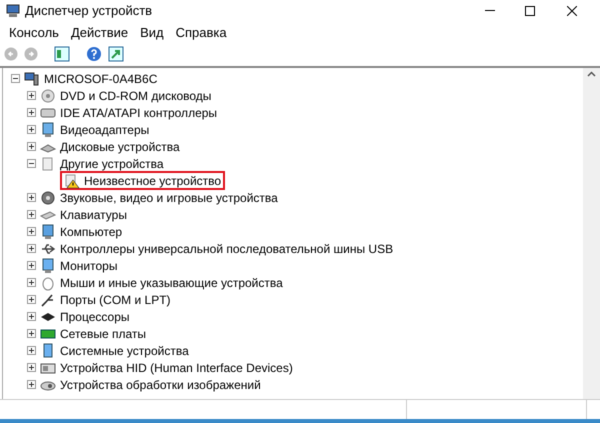 This screenshot has height=423, width=600. What do you see at coordinates (62, 54) in the screenshot?
I see `properties-icon` at bounding box center [62, 54].